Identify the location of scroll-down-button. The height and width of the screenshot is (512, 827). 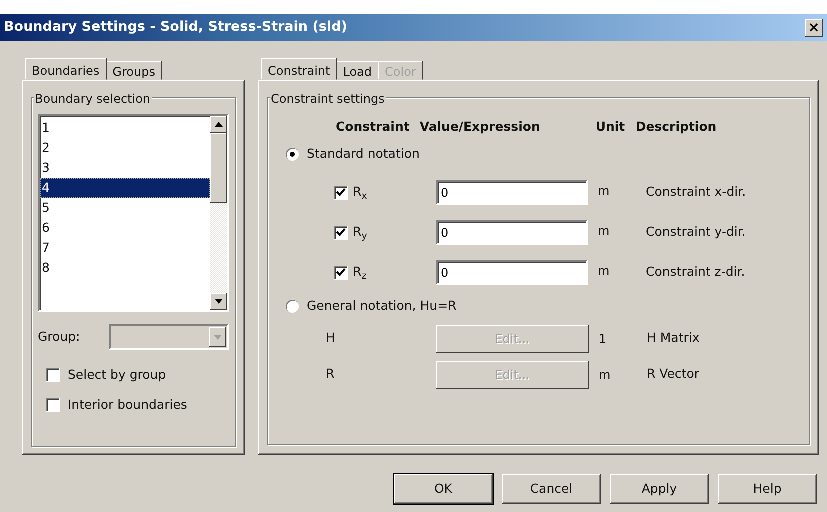
(218, 301).